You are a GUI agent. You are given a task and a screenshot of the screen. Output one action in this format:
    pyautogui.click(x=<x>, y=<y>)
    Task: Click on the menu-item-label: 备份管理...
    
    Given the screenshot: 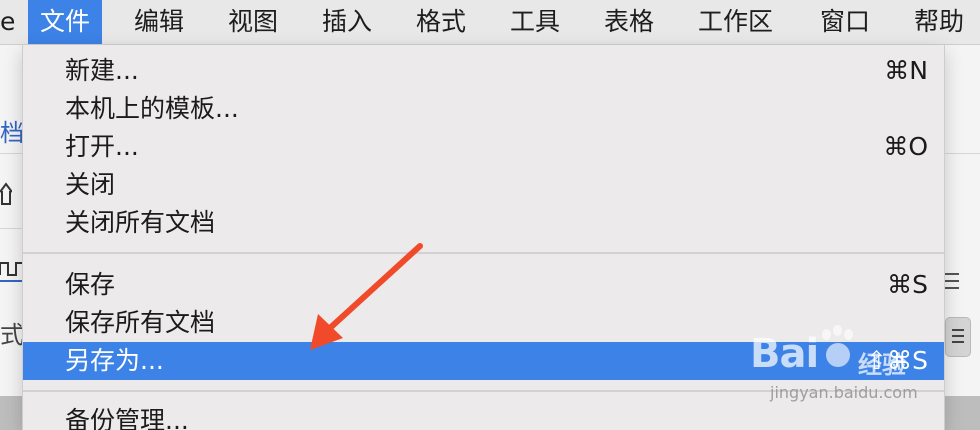 What is the action you would take?
    pyautogui.click(x=127, y=418)
    